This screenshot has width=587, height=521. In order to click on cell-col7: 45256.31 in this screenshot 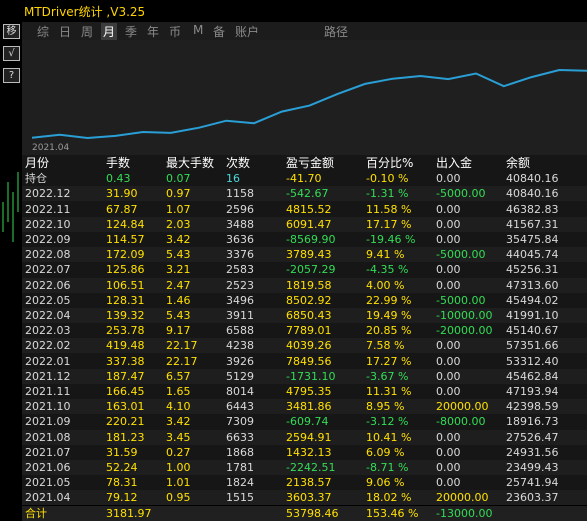, I will do `click(532, 270)`.